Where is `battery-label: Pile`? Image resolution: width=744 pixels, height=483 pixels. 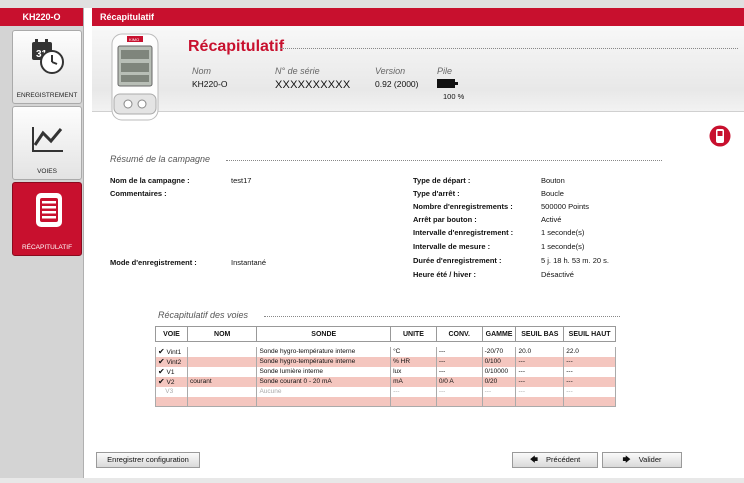
battery-label: Pile is located at coordinates (445, 71).